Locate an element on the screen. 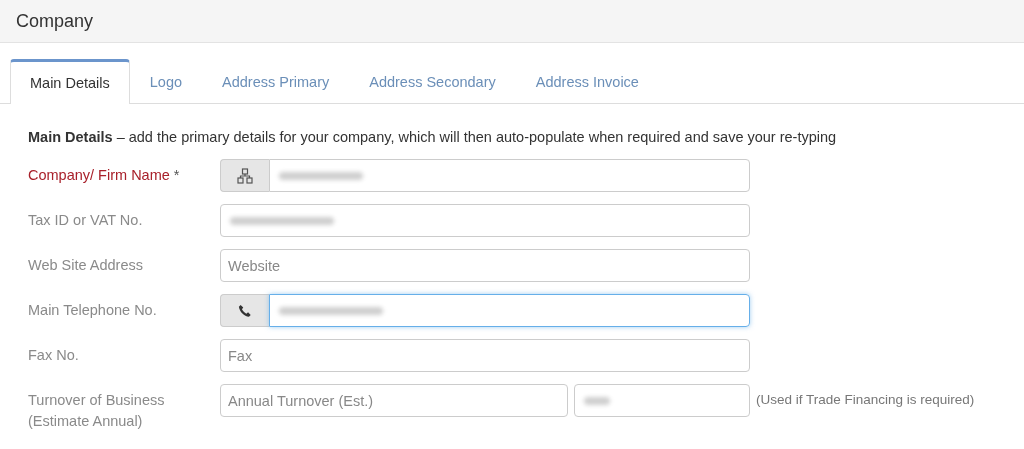  intro-text: Main Details – add the primary details for your company, which will then auto-populate when required and save your re-typing is located at coordinates (433, 137).